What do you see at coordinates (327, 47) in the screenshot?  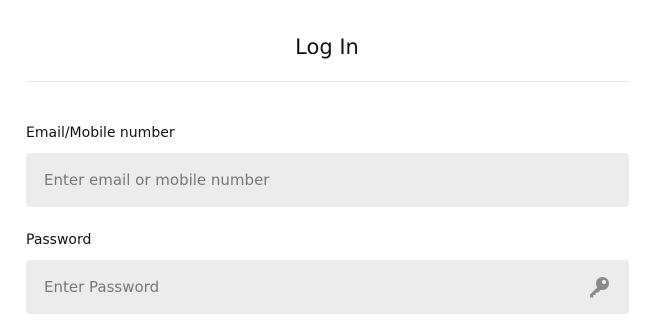 I see `page-title: Log In` at bounding box center [327, 47].